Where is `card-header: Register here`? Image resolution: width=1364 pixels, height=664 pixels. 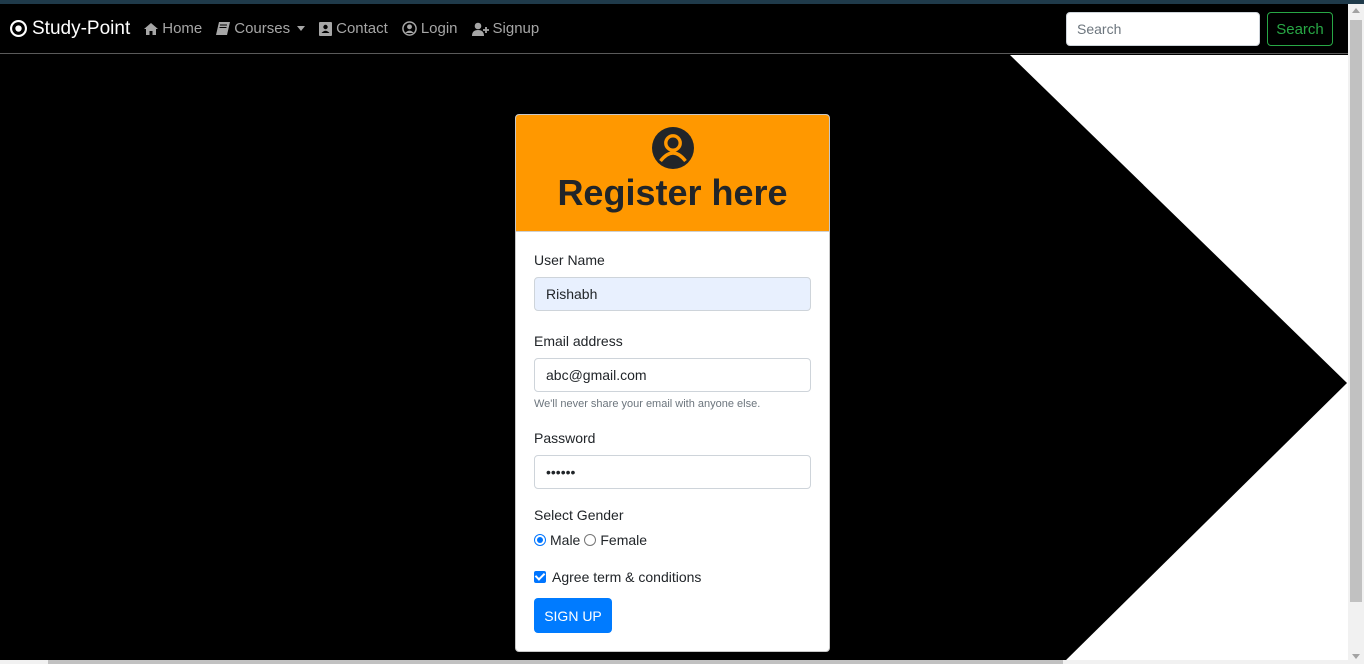 card-header: Register here is located at coordinates (672, 173).